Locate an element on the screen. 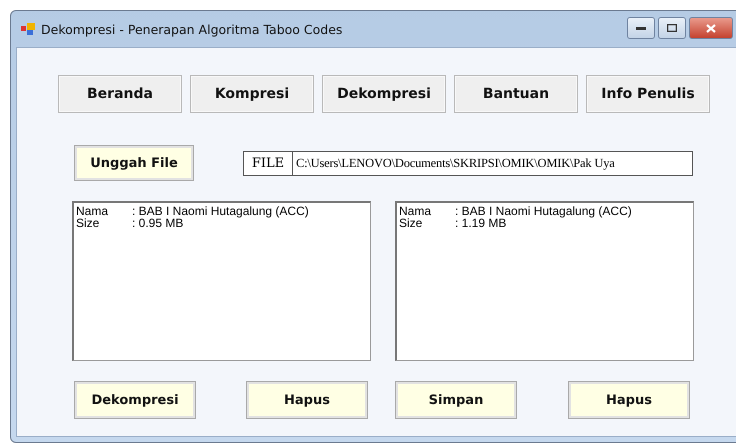 Image resolution: width=736 pixels, height=448 pixels. file-label: FILE is located at coordinates (268, 163).